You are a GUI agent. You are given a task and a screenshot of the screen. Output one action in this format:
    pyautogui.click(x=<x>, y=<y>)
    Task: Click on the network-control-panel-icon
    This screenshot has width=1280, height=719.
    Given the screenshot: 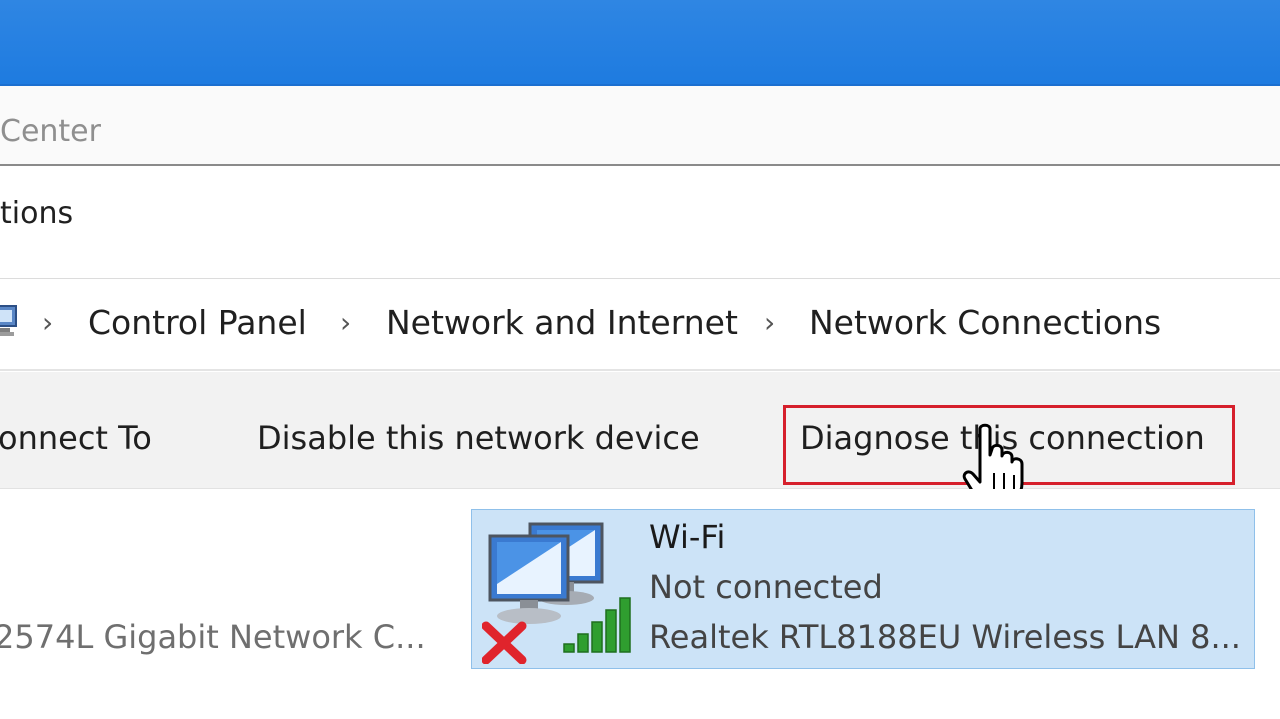 What is the action you would take?
    pyautogui.click(x=8, y=320)
    